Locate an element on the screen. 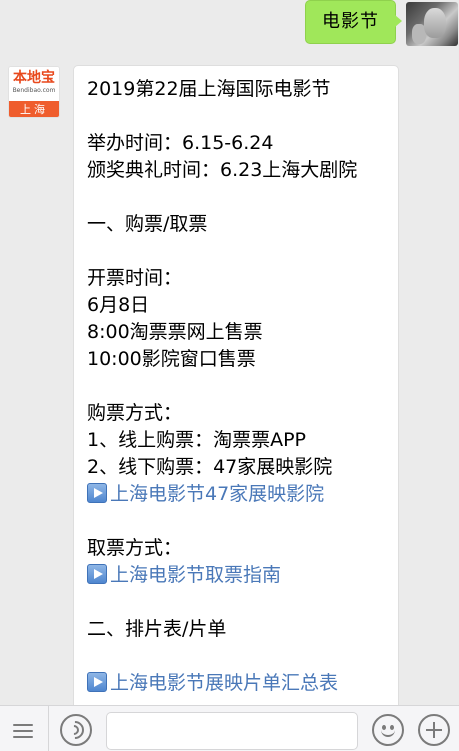  voice-icon is located at coordinates (76, 730).